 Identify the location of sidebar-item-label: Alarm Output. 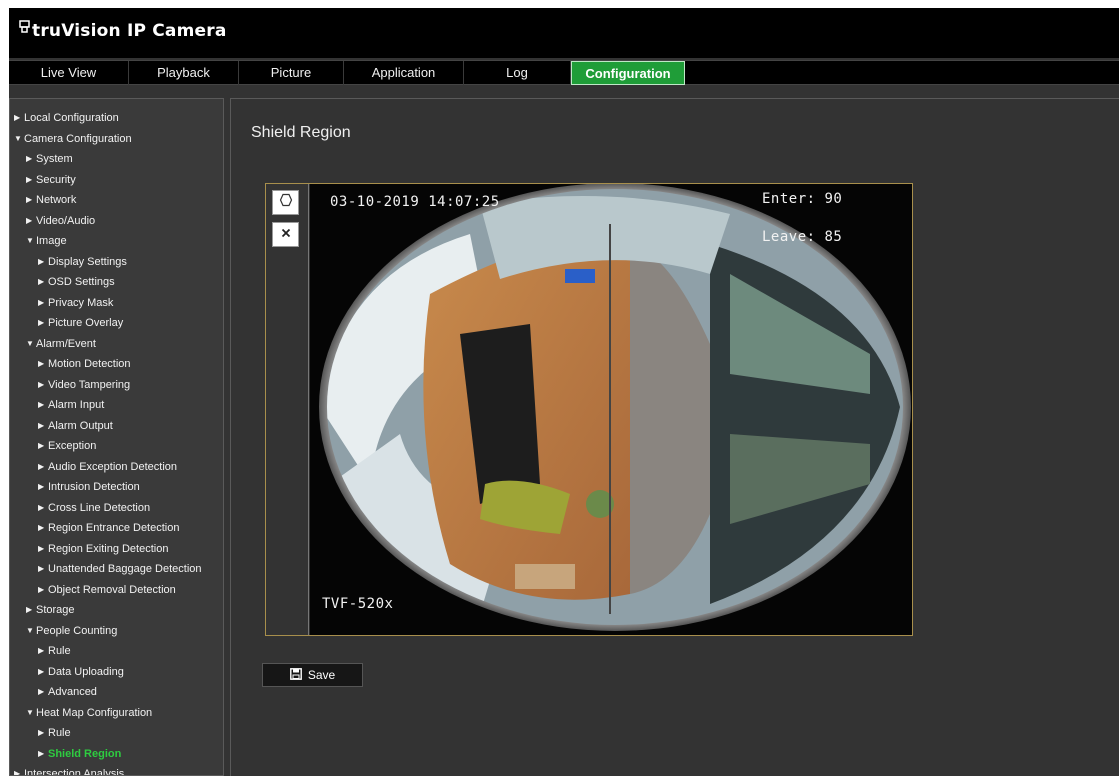
(80, 425).